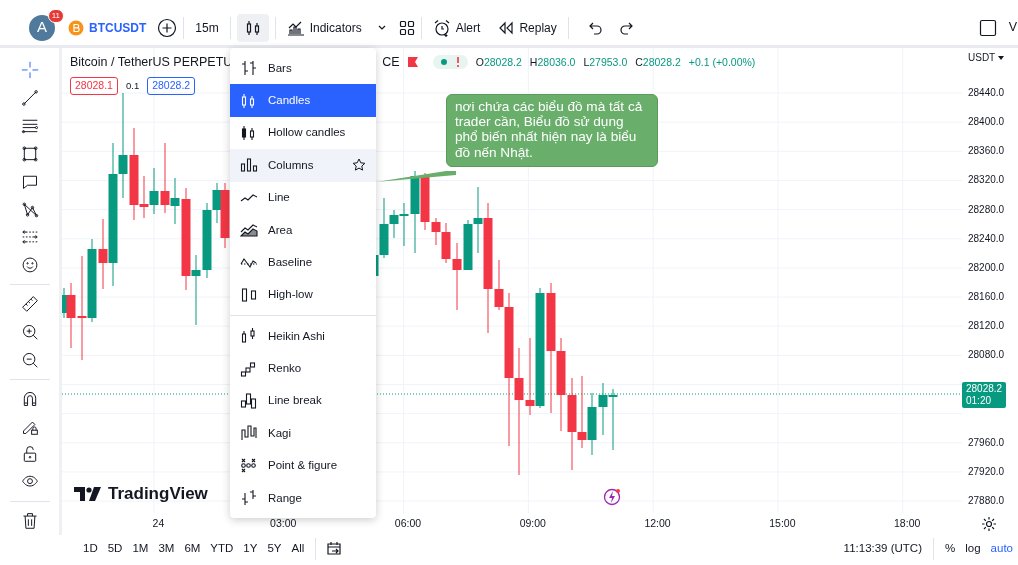 The image size is (1018, 565). I want to click on menu-item: Range, so click(303, 498).